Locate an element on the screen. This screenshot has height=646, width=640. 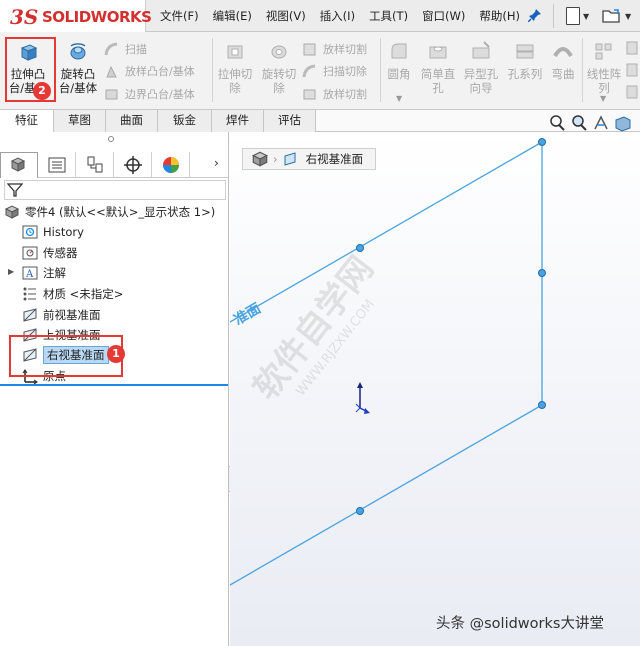
tab-features: 特征 is located at coordinates (27, 121).